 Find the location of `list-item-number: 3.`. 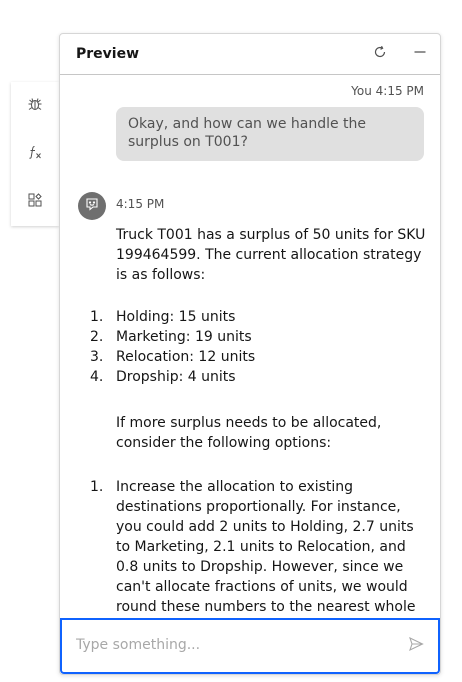

list-item-number: 3. is located at coordinates (97, 357).